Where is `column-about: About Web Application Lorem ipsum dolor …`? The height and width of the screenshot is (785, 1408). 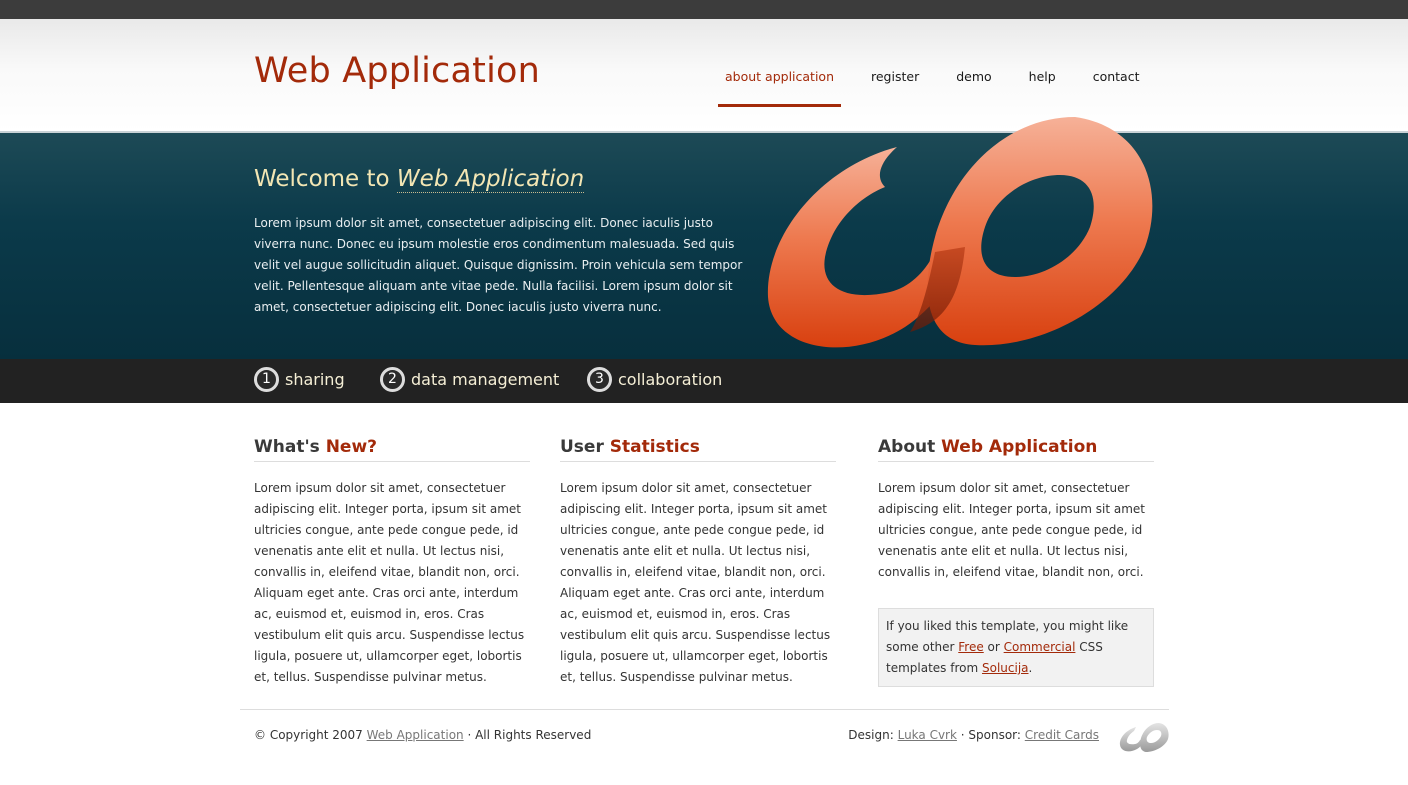
column-about: About Web Application Lorem ipsum dolor … is located at coordinates (1016, 562).